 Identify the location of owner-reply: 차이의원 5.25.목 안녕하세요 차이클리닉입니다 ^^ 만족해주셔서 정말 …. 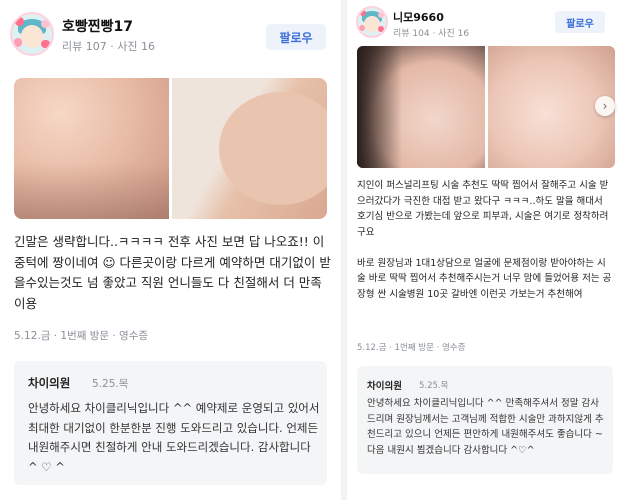
(485, 420).